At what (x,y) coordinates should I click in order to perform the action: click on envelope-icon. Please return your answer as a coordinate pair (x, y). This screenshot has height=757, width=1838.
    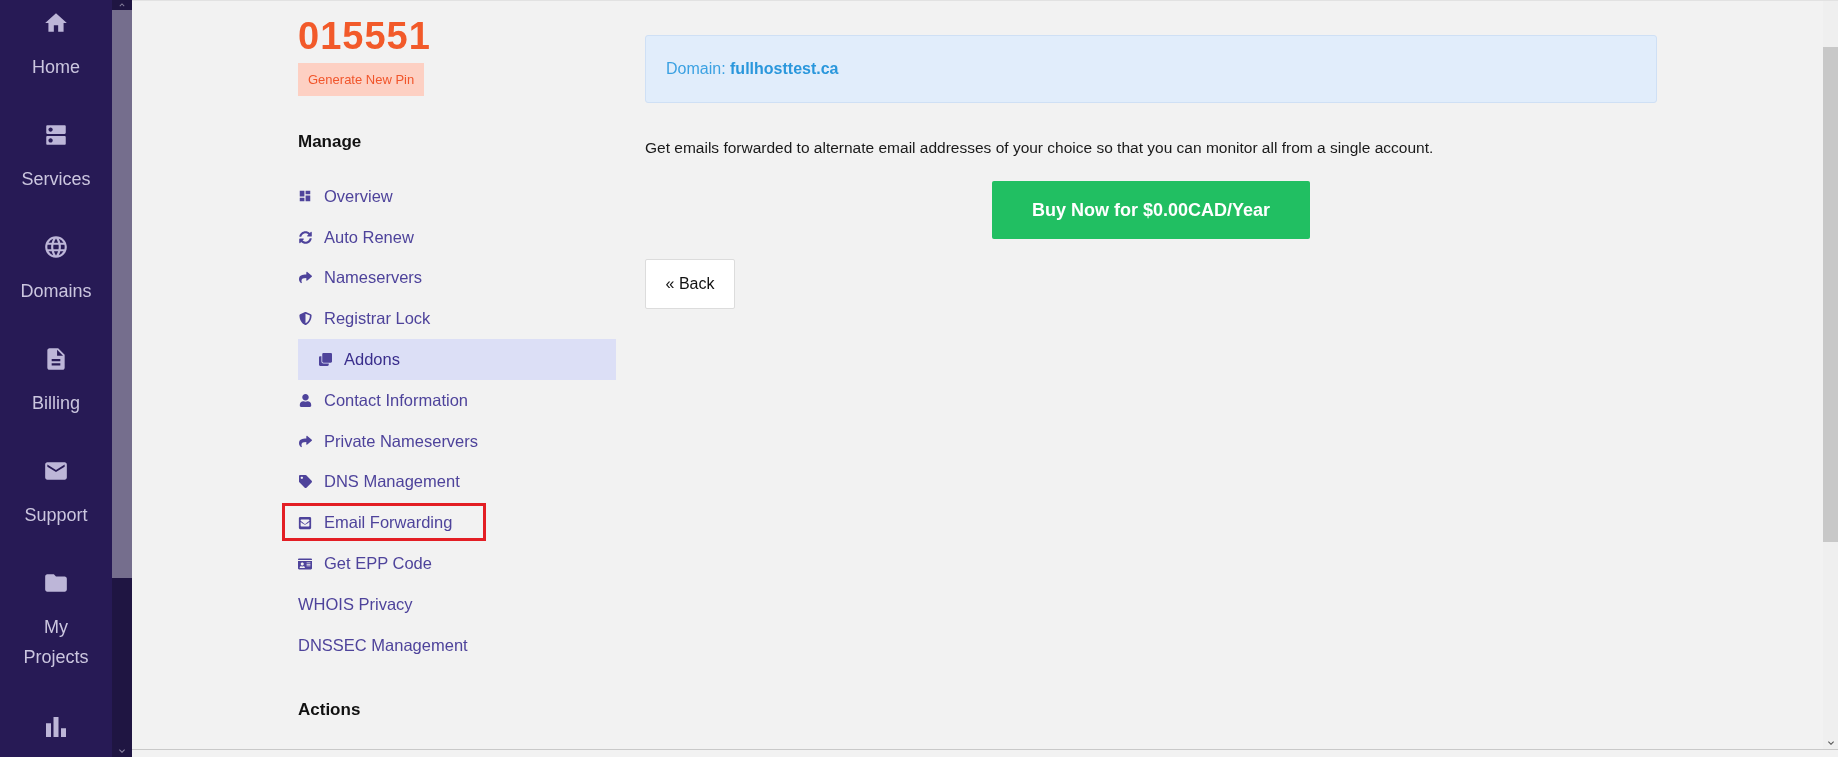
    Looking at the image, I should click on (305, 522).